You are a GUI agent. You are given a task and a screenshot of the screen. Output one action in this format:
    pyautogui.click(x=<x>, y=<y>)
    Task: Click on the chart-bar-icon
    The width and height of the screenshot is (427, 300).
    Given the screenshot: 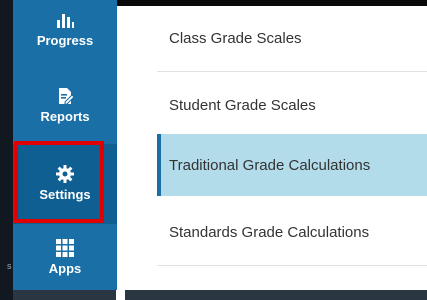 What is the action you would take?
    pyautogui.click(x=65, y=20)
    